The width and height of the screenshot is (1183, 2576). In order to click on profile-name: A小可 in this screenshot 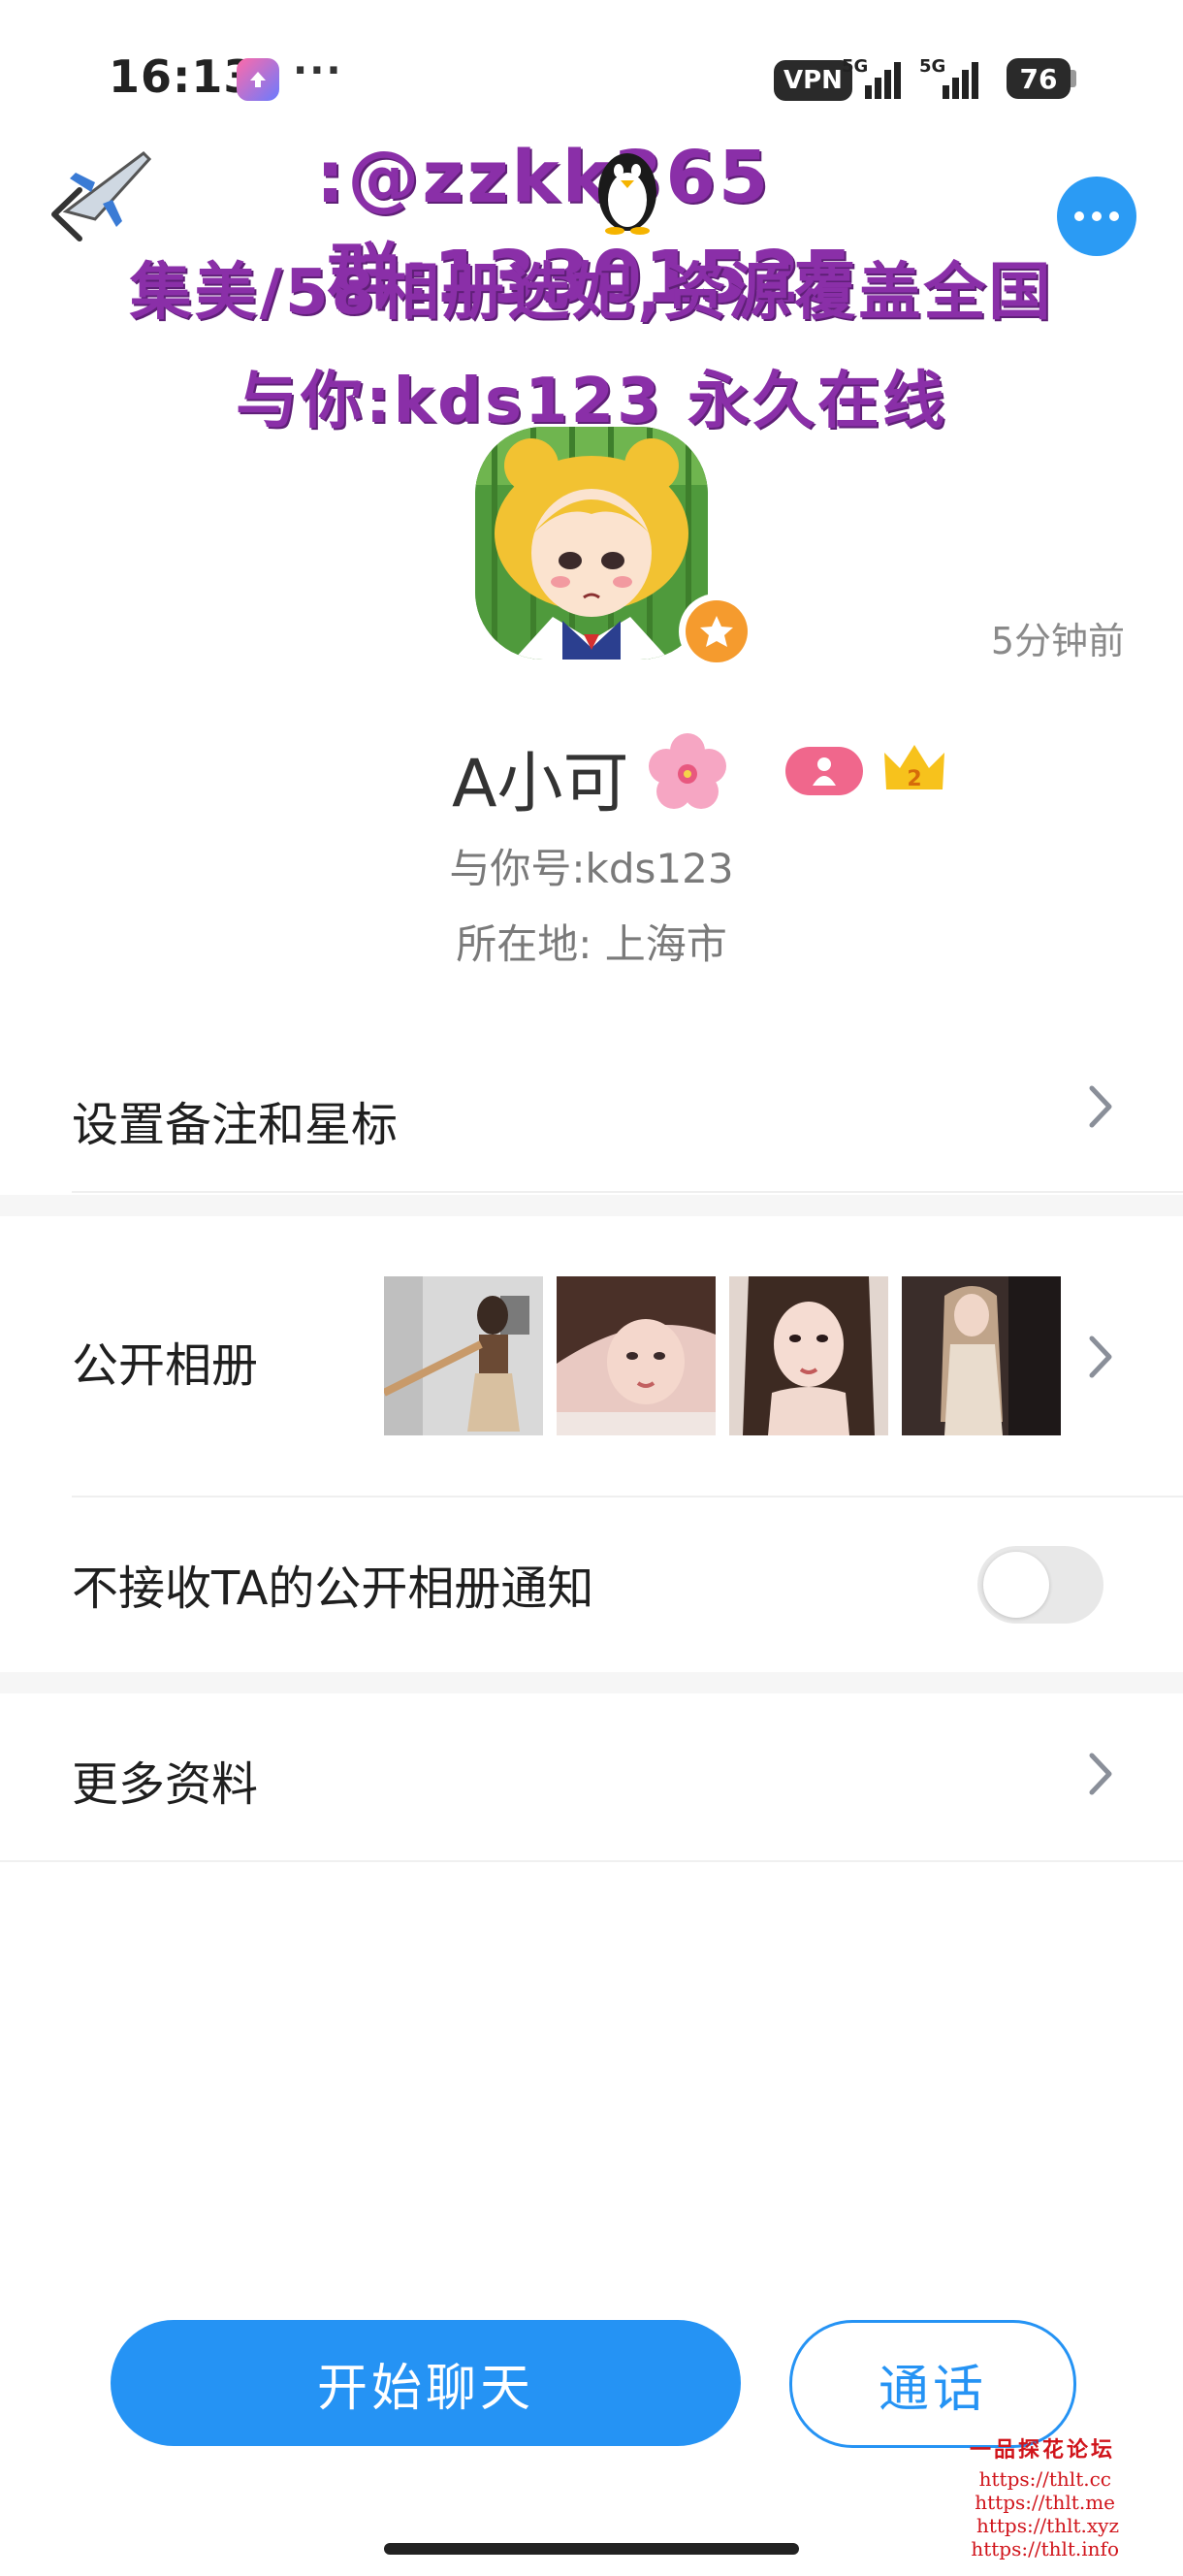, I will do `click(540, 784)`.